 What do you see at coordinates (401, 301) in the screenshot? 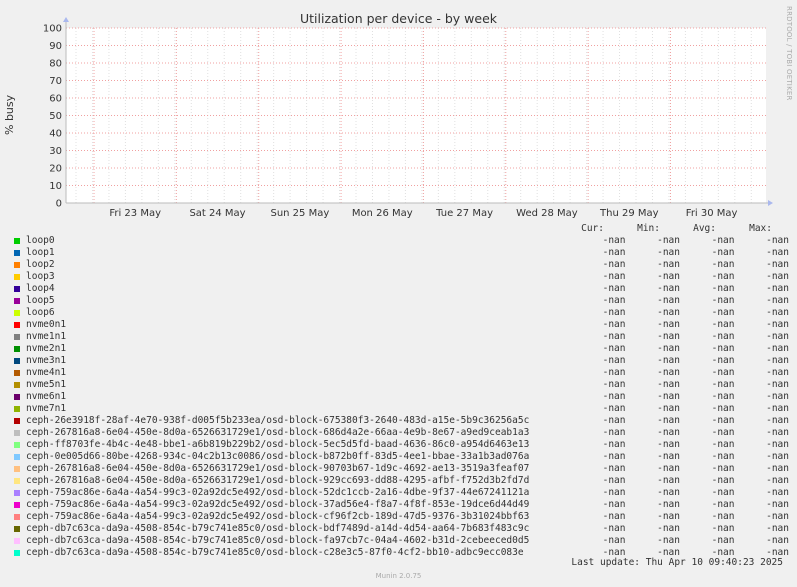
I see `legend-item: loop5 -nan -nan -nan -nan` at bounding box center [401, 301].